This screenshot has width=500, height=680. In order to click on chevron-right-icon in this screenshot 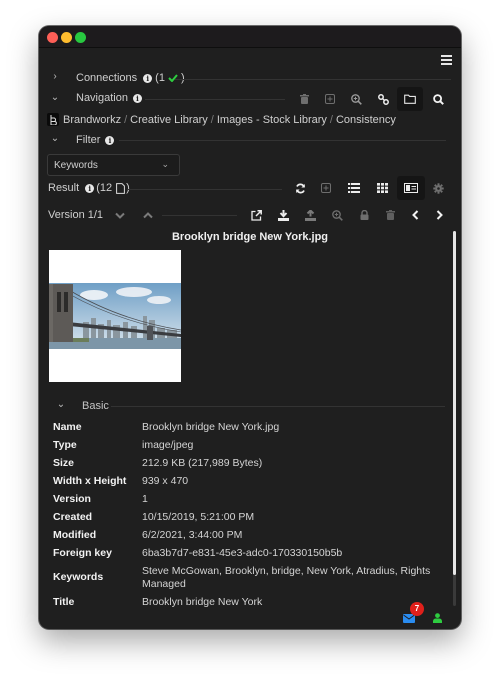, I will do `click(439, 215)`.